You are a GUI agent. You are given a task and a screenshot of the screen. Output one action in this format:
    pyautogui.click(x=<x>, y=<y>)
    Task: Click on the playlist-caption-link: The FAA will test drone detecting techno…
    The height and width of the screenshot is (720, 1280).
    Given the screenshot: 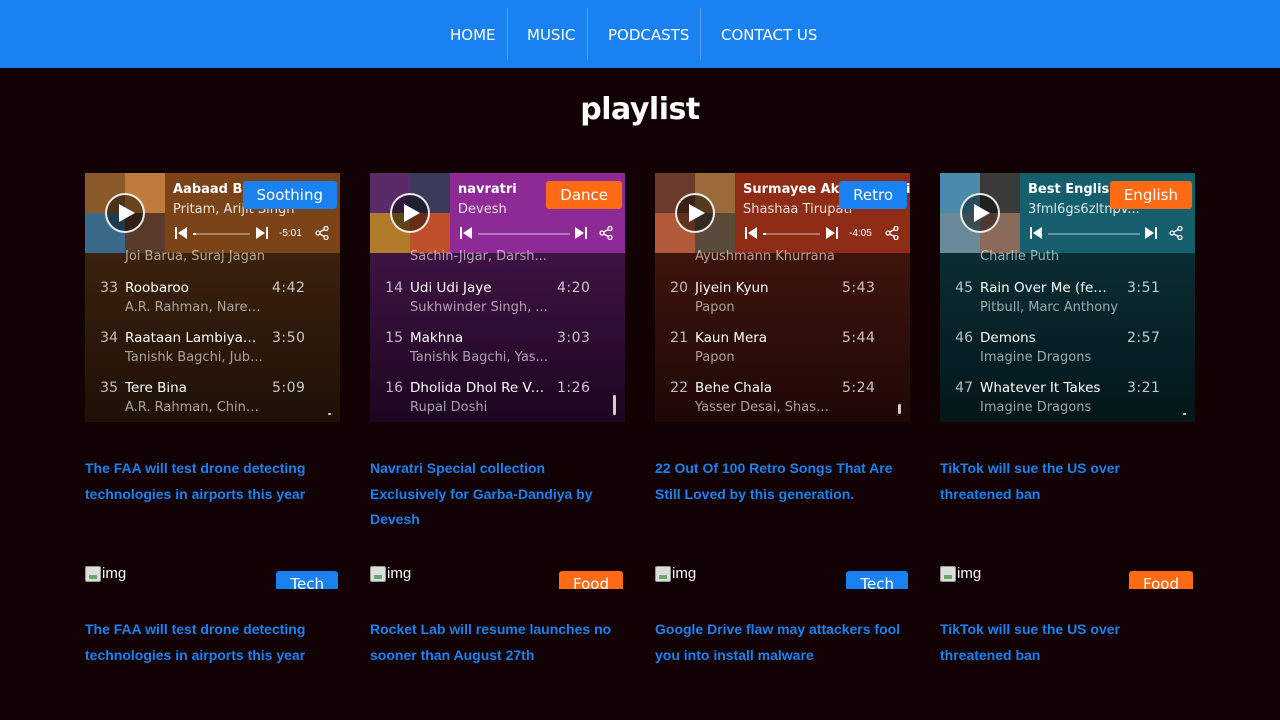 What is the action you would take?
    pyautogui.click(x=212, y=481)
    